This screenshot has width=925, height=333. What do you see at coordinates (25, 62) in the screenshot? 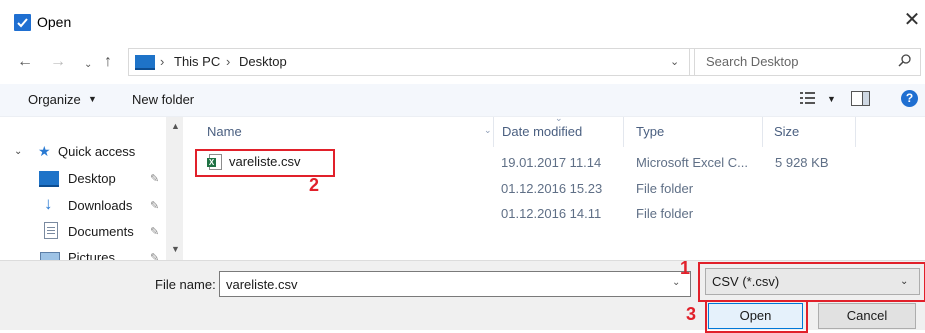
I see `back-arrow-icon: ←` at bounding box center [25, 62].